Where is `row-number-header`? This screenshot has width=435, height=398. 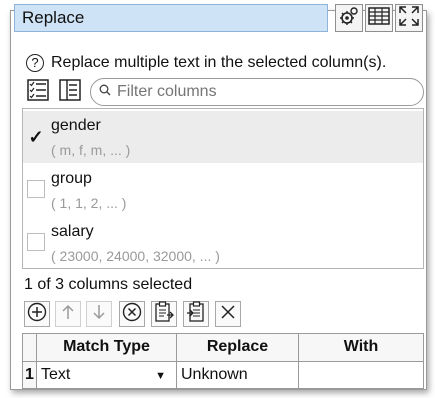 row-number-header is located at coordinates (29, 347).